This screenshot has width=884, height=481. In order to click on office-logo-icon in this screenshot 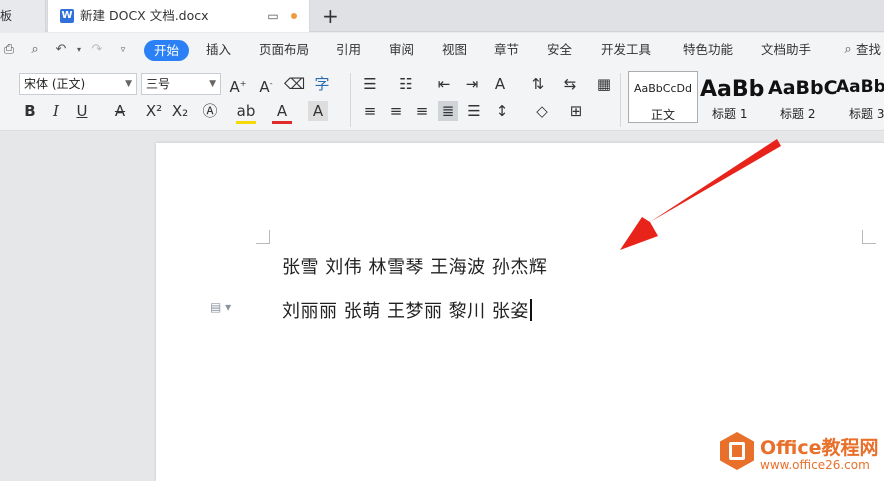, I will do `click(737, 451)`.